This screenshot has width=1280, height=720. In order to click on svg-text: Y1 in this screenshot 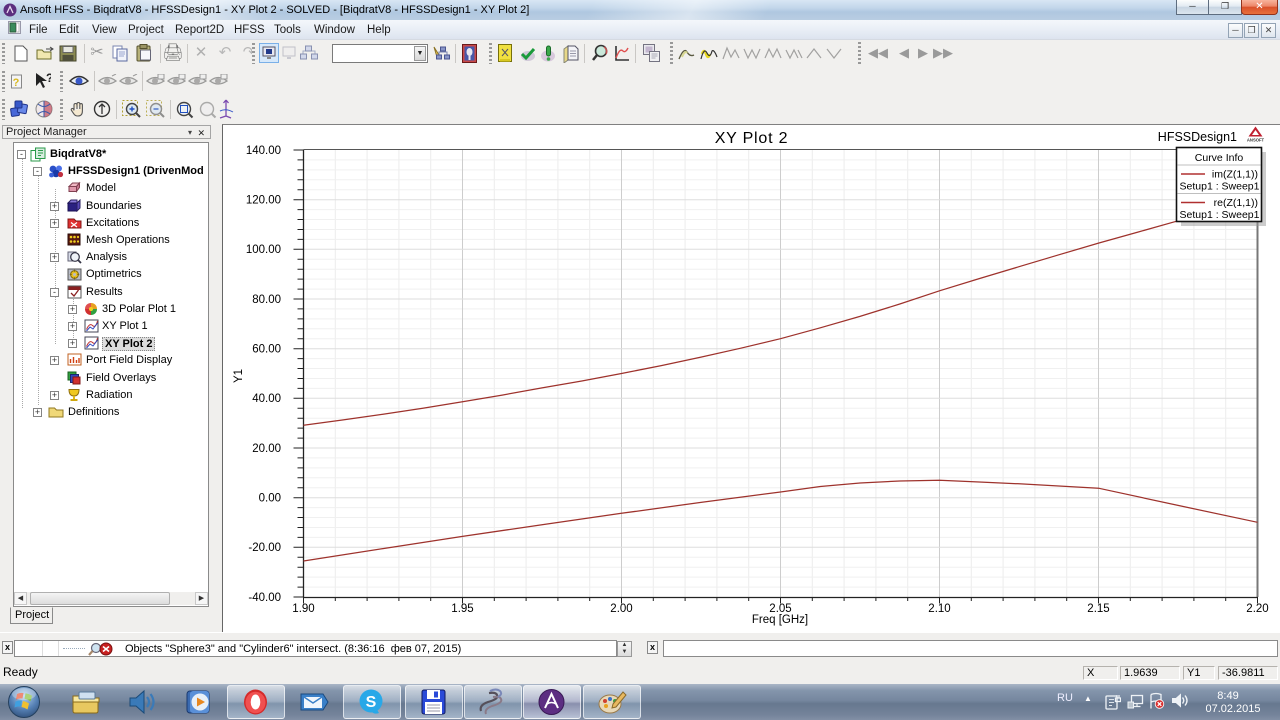, I will do `click(239, 376)`.